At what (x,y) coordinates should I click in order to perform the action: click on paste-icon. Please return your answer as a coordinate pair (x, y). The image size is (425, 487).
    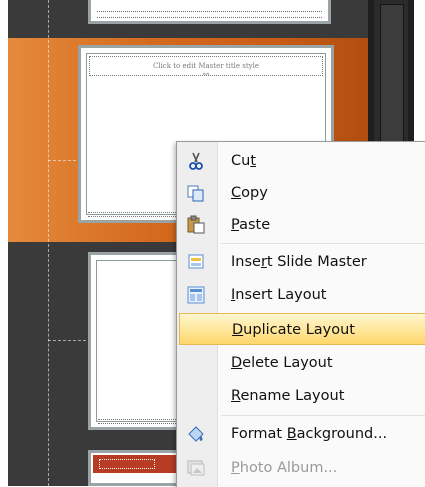
    Looking at the image, I should click on (196, 225).